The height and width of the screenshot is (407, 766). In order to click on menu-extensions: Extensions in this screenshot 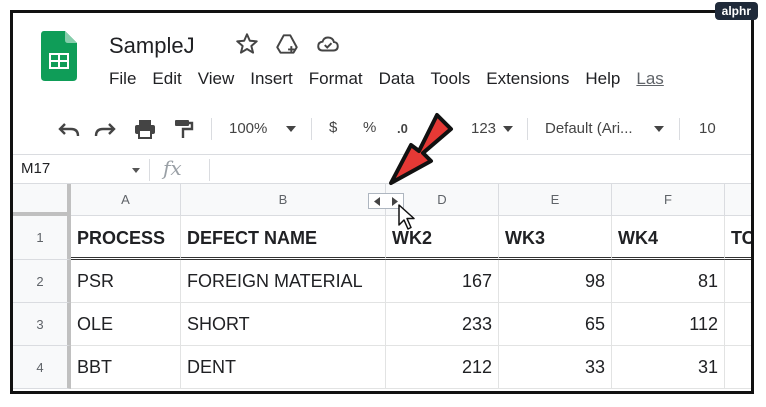, I will do `click(527, 79)`.